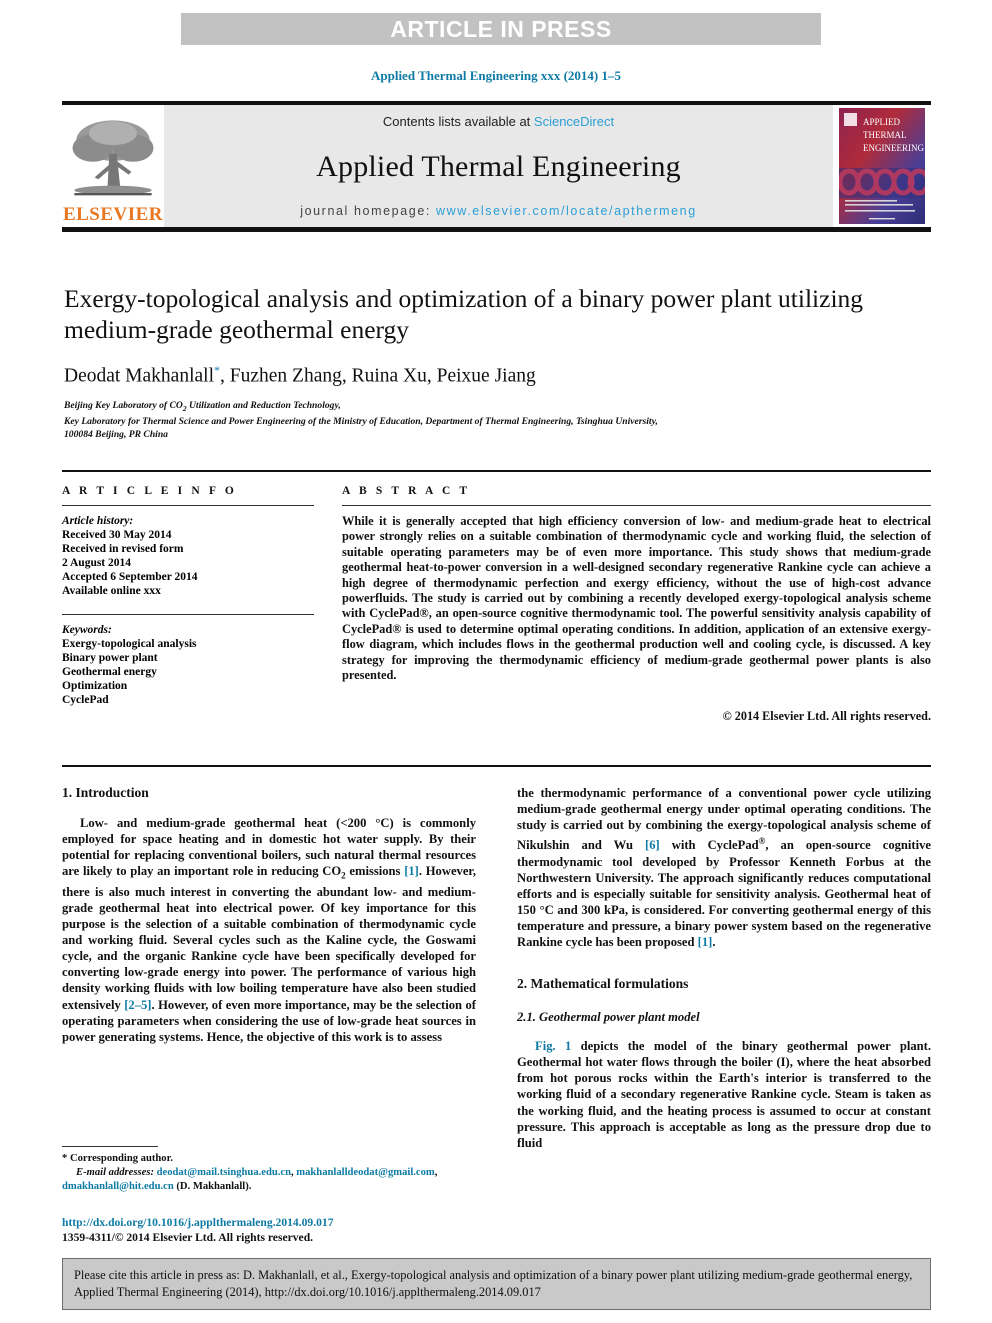 This screenshot has width=992, height=1323. Describe the element at coordinates (636, 505) in the screenshot. I see `abstract-rule` at that location.